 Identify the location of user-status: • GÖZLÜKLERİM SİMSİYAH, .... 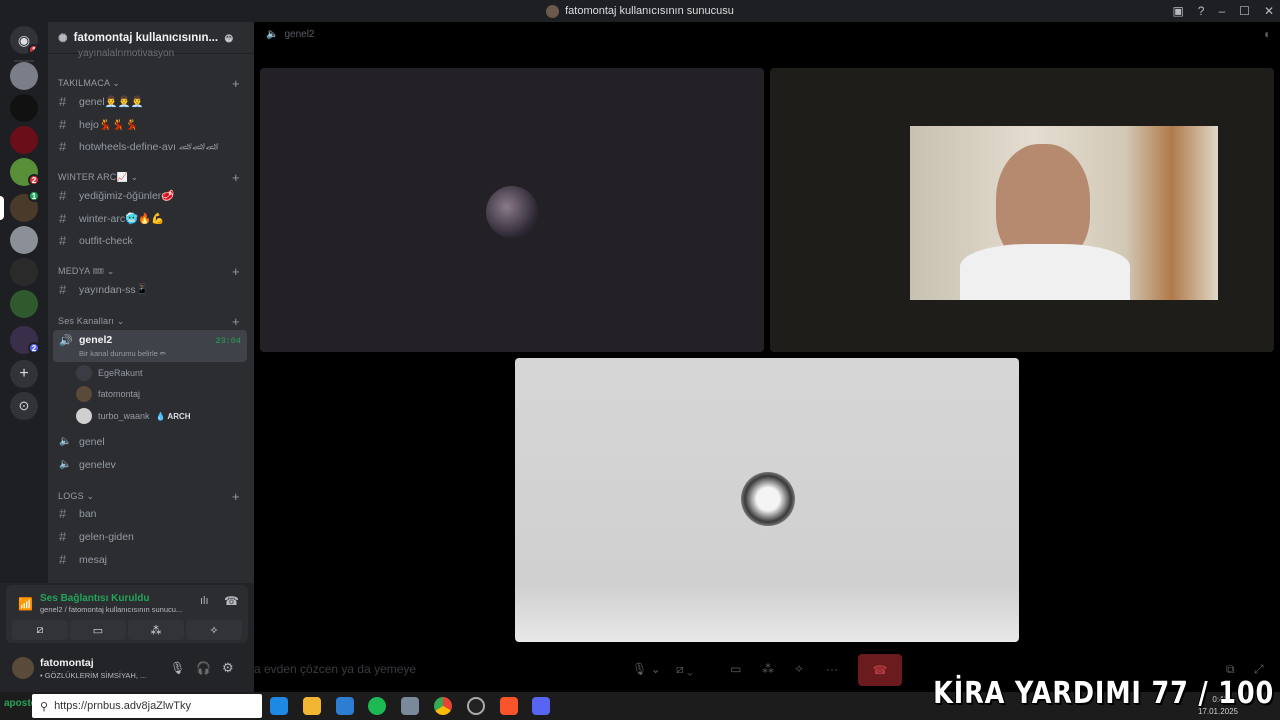
(93, 675).